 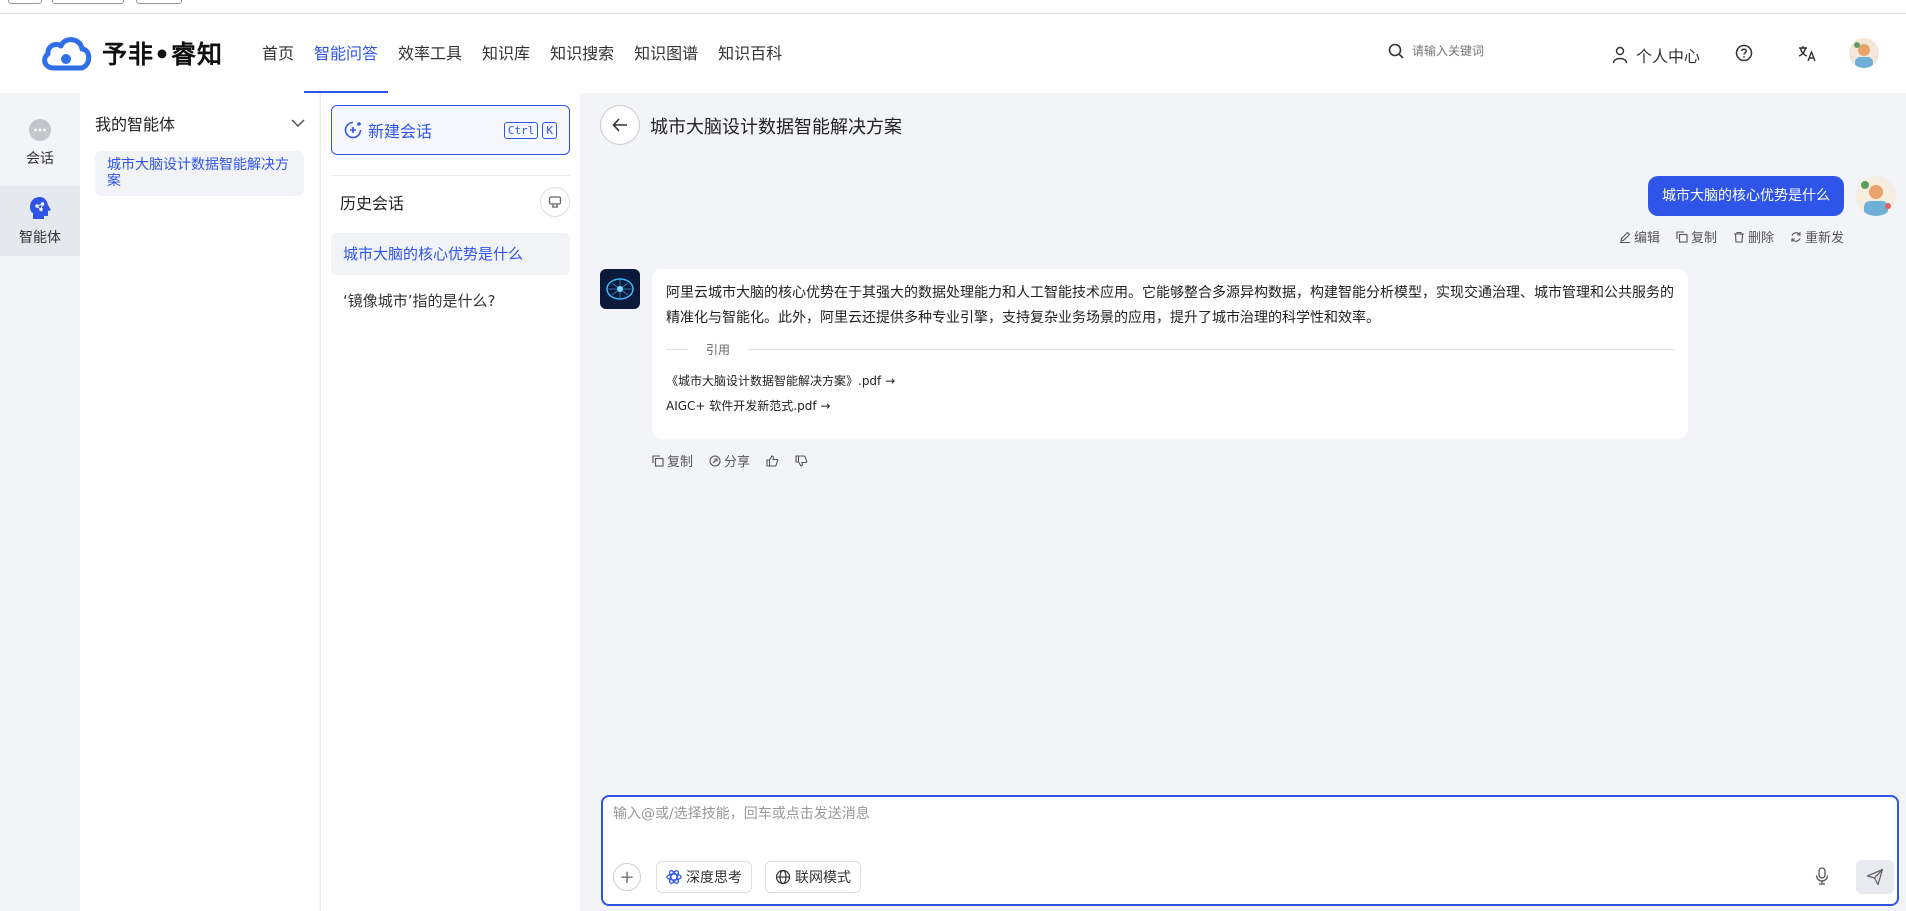 I want to click on bot-message-actions: 复制 分享, so click(x=730, y=460).